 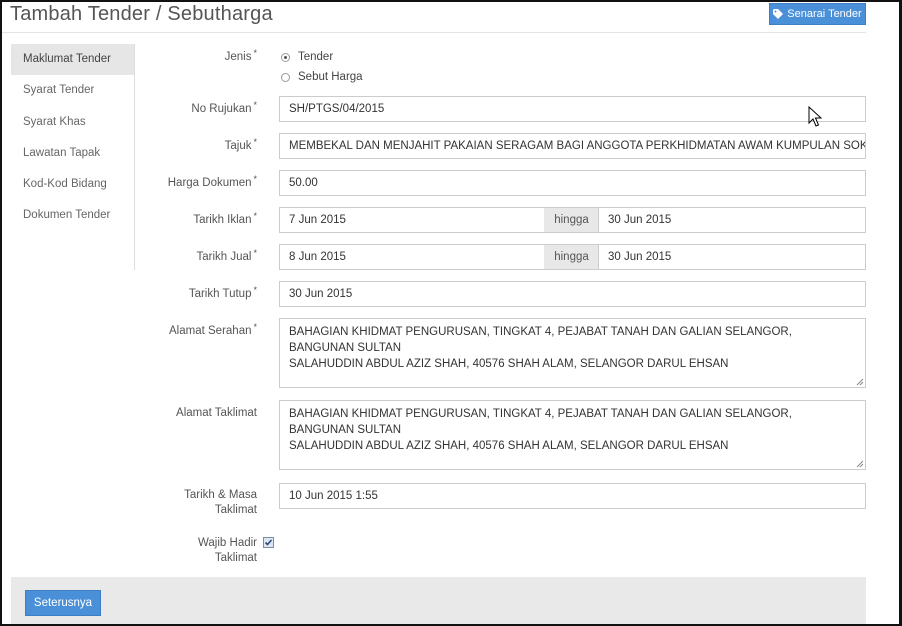 What do you see at coordinates (285, 77) in the screenshot?
I see `radio-sebut-harga-control` at bounding box center [285, 77].